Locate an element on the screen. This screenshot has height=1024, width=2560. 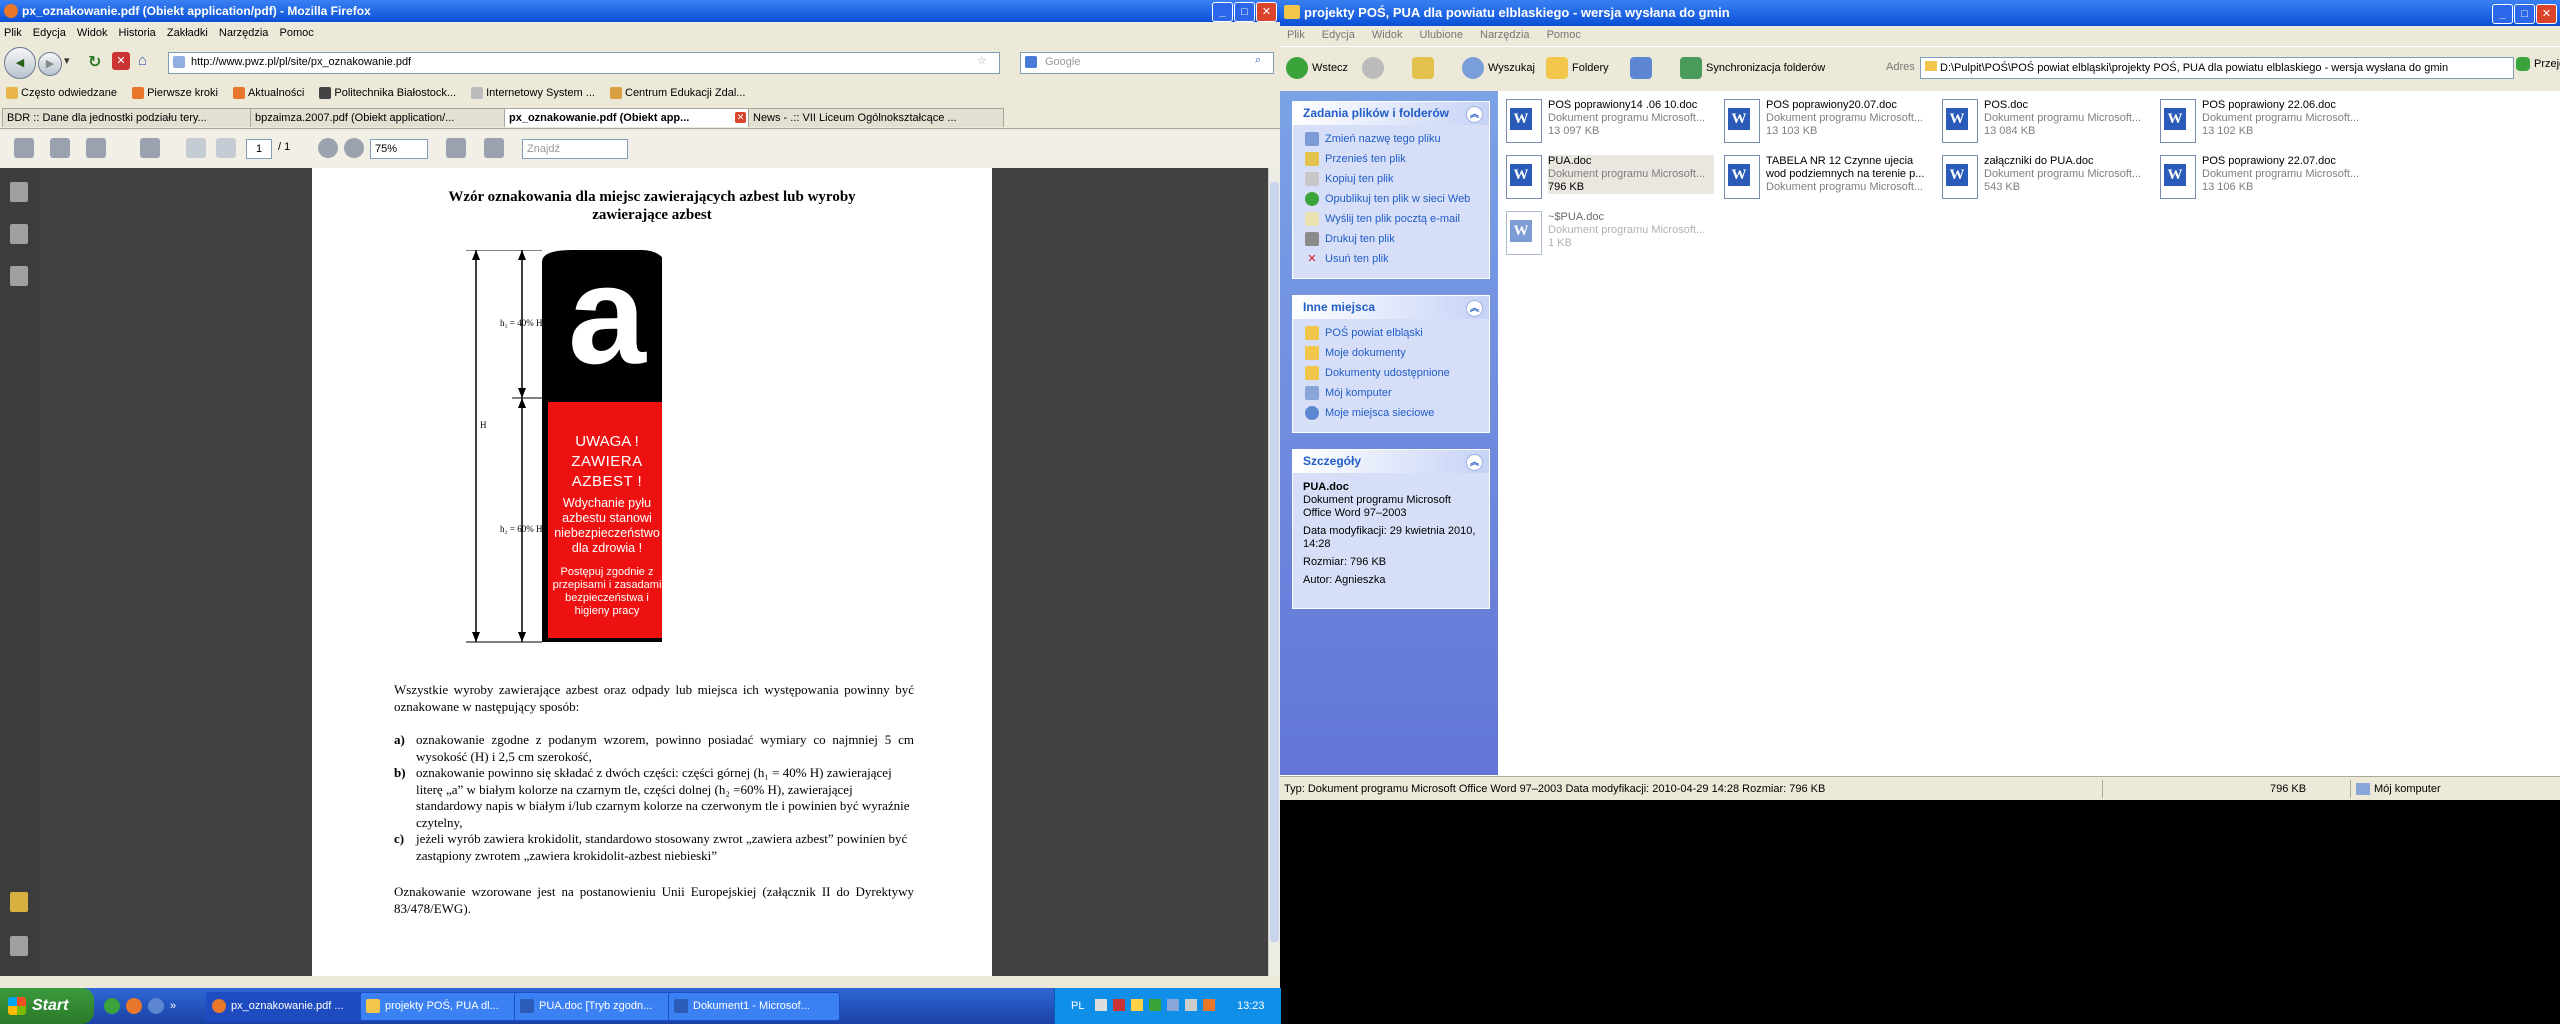
clock: 13:23 is located at coordinates (1251, 1006).